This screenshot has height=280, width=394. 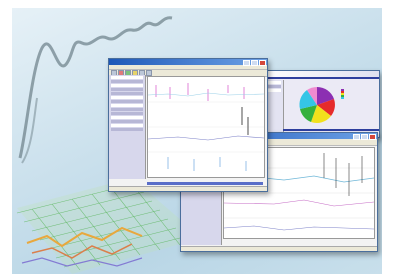 I want to click on pie-chart-window, so click(x=318, y=104).